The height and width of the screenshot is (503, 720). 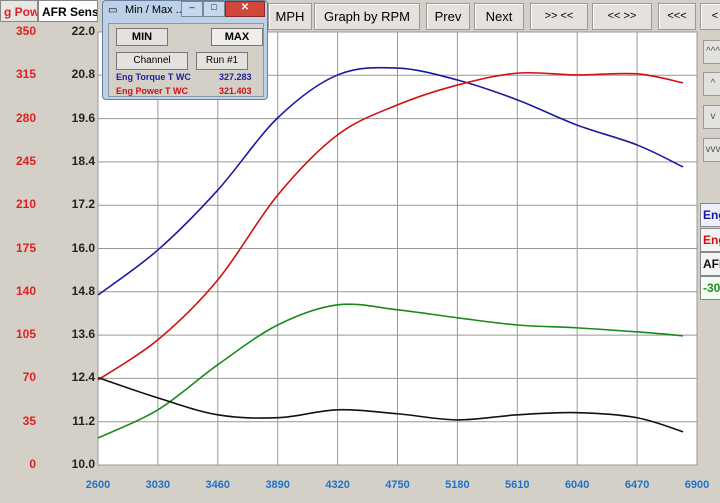 I want to click on rpm-tick-label: 4320, so click(x=337, y=485).